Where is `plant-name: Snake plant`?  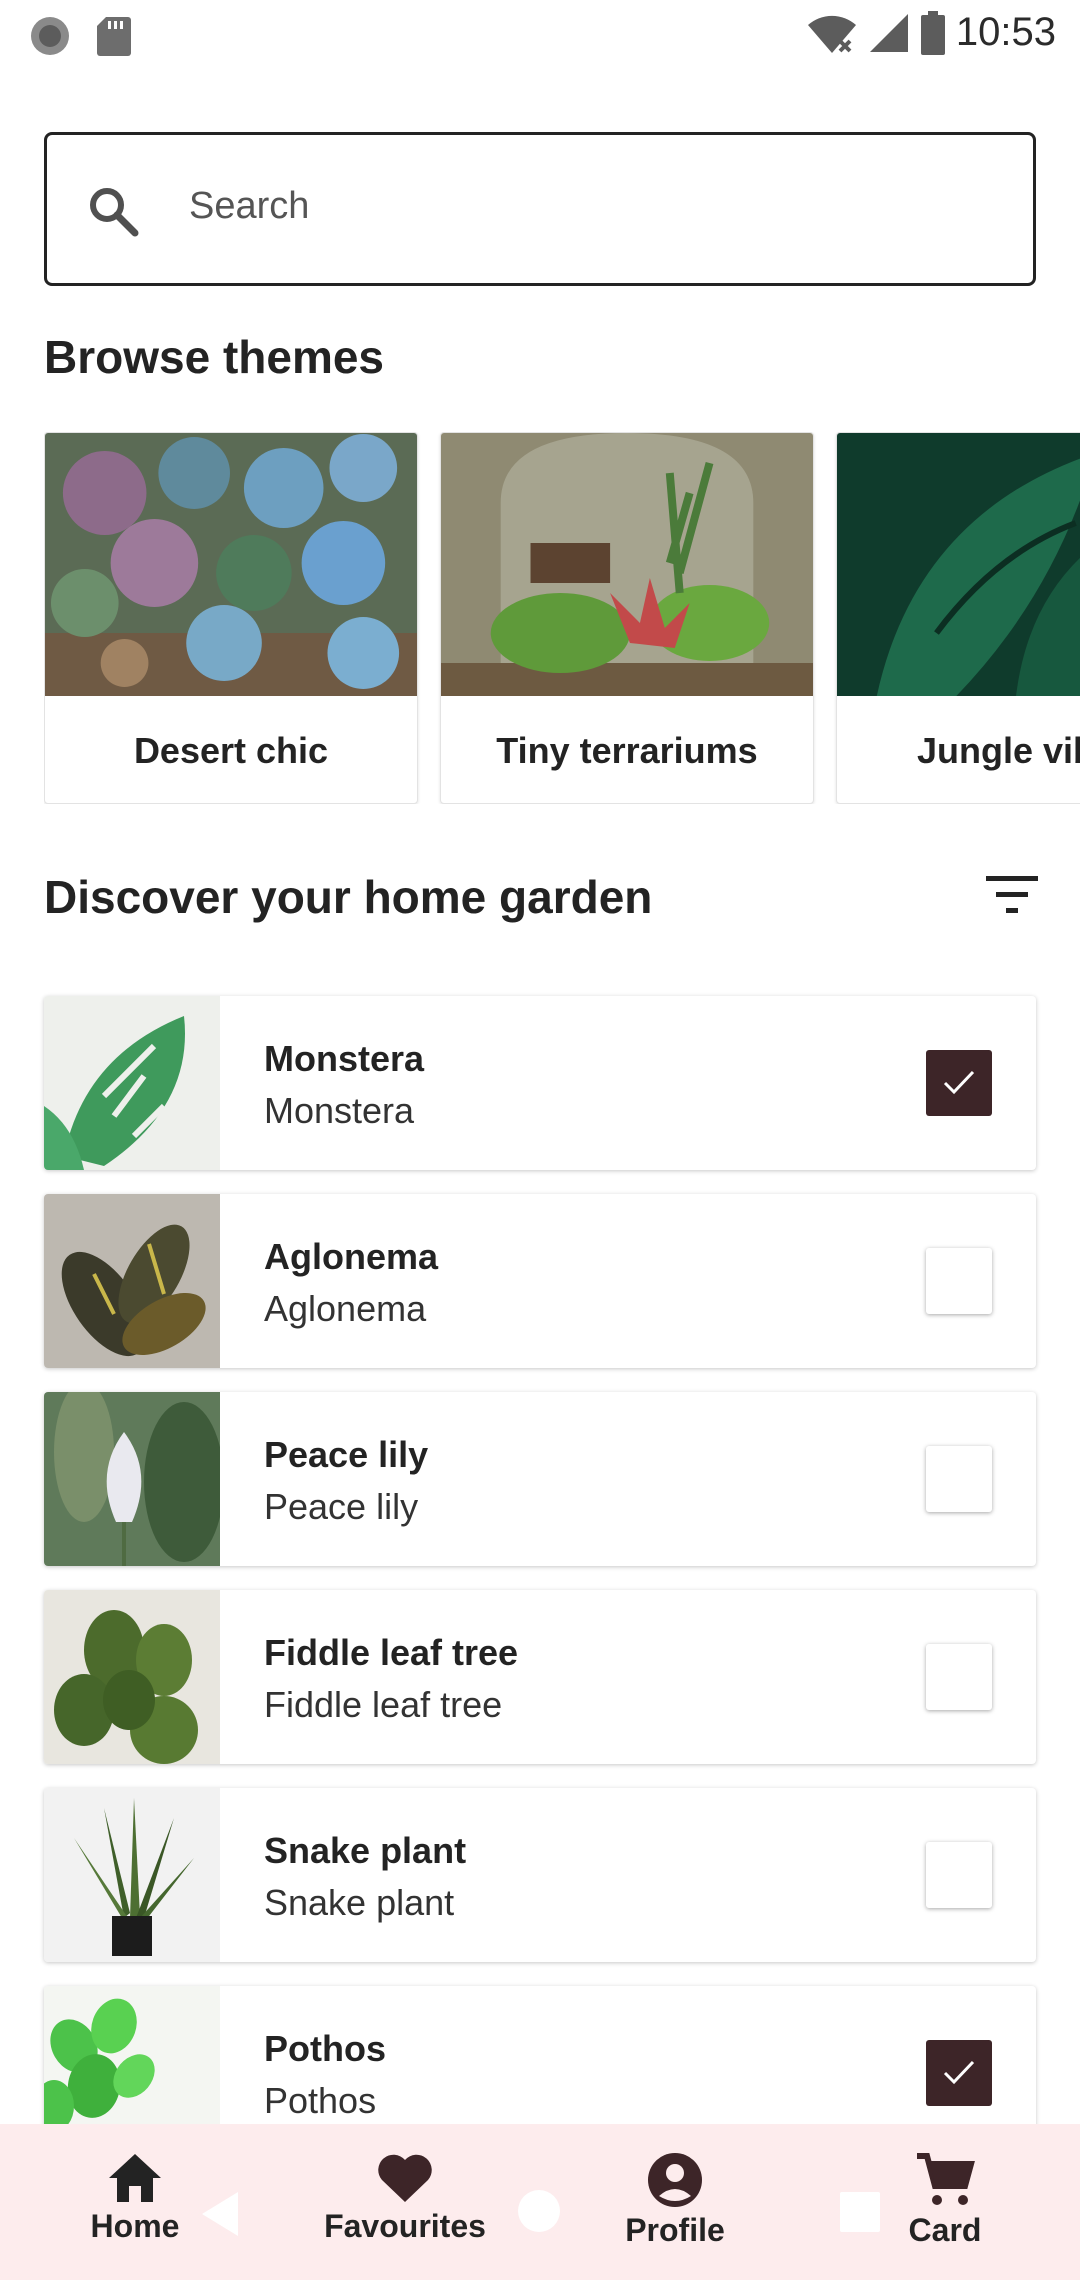 plant-name: Snake plant is located at coordinates (365, 1850).